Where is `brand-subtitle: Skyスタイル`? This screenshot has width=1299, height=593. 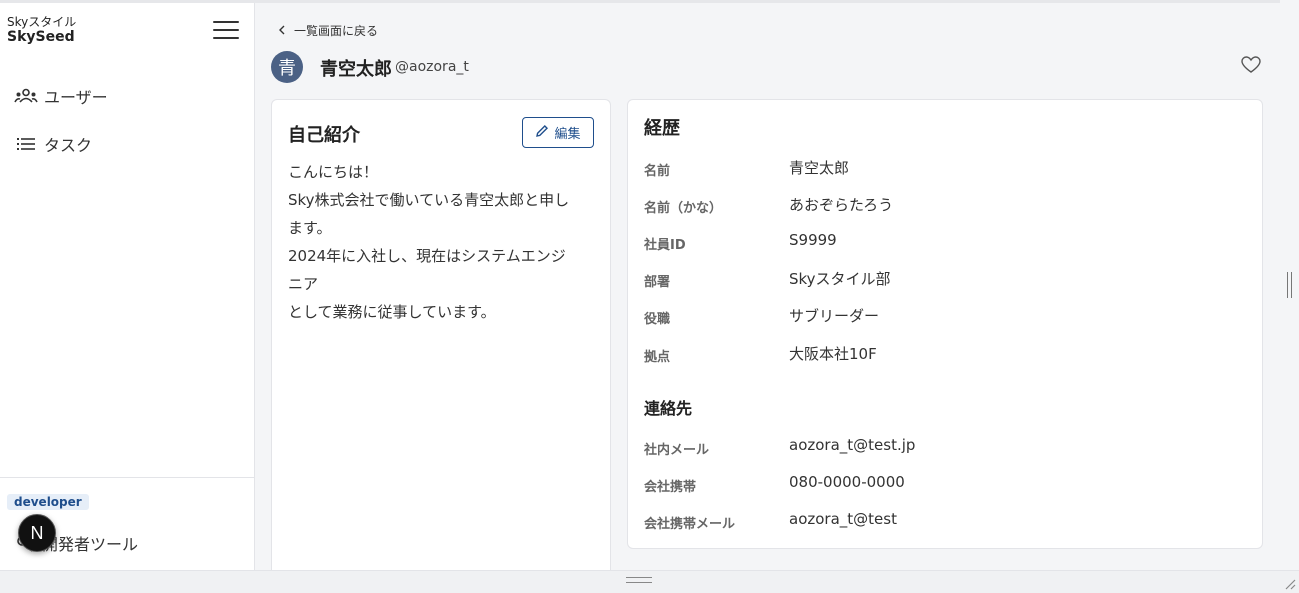
brand-subtitle: Skyスタイル is located at coordinates (42, 22).